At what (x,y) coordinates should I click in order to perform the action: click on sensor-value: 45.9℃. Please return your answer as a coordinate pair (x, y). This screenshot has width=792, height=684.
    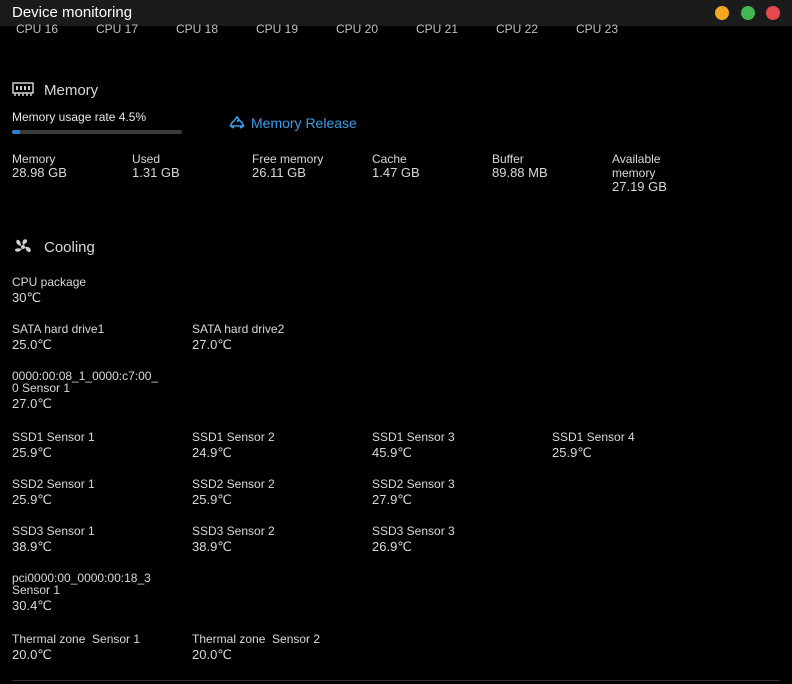
    Looking at the image, I should click on (392, 452).